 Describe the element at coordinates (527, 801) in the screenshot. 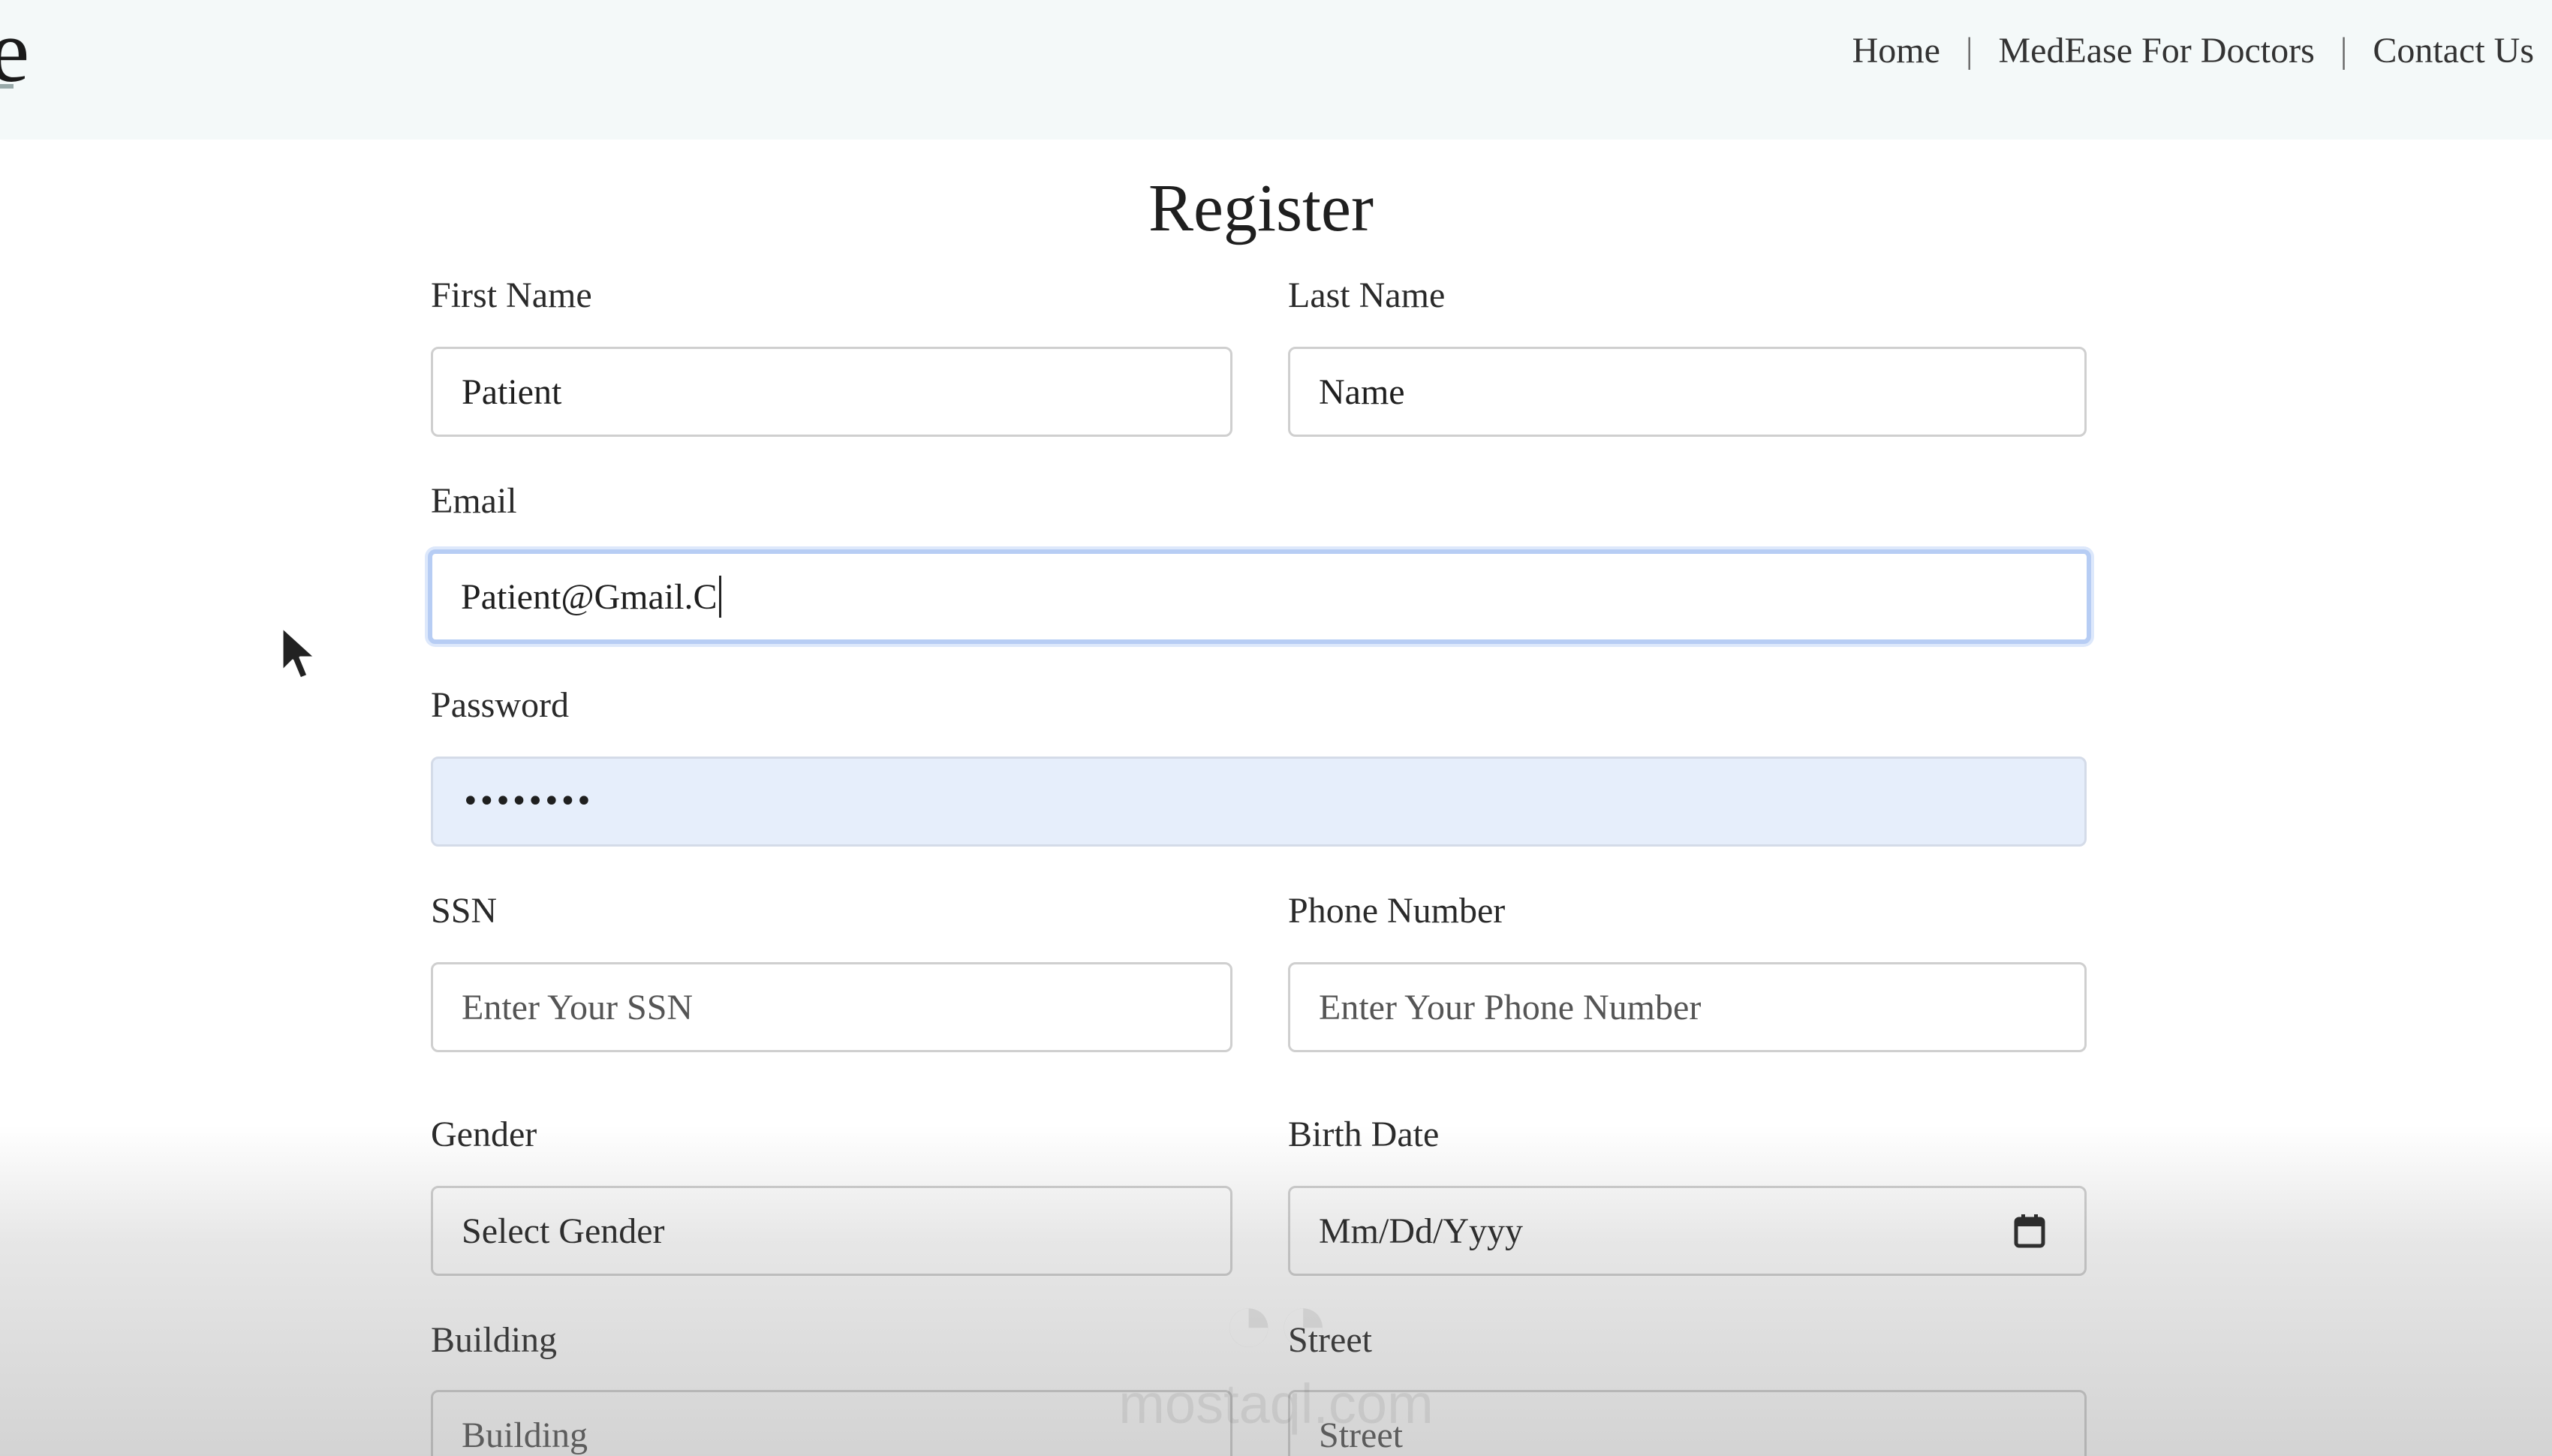

I see `password-value: ••••••••` at that location.